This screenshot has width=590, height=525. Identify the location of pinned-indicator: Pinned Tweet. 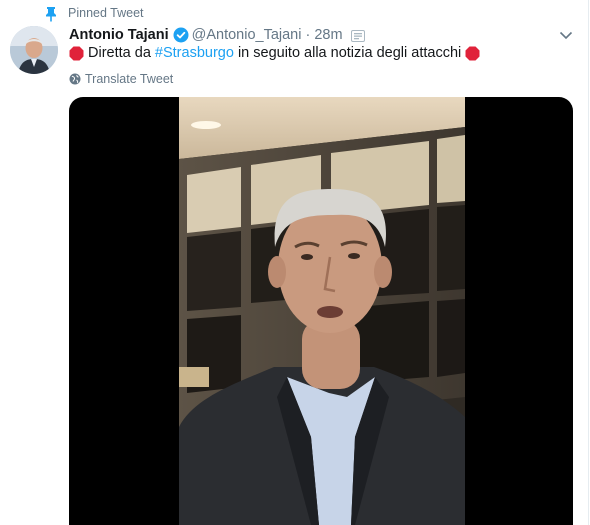
(94, 14).